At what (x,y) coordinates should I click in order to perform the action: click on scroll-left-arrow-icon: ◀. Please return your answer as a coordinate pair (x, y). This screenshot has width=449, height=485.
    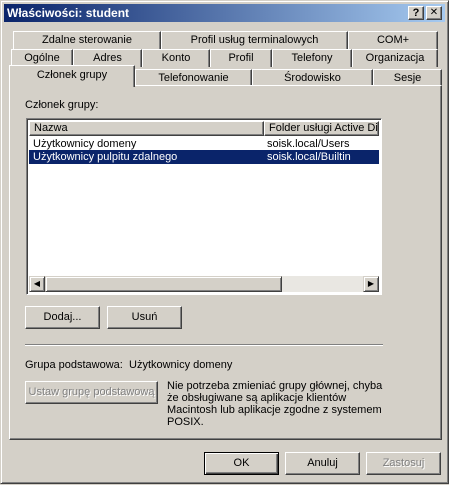
    Looking at the image, I should click on (37, 284).